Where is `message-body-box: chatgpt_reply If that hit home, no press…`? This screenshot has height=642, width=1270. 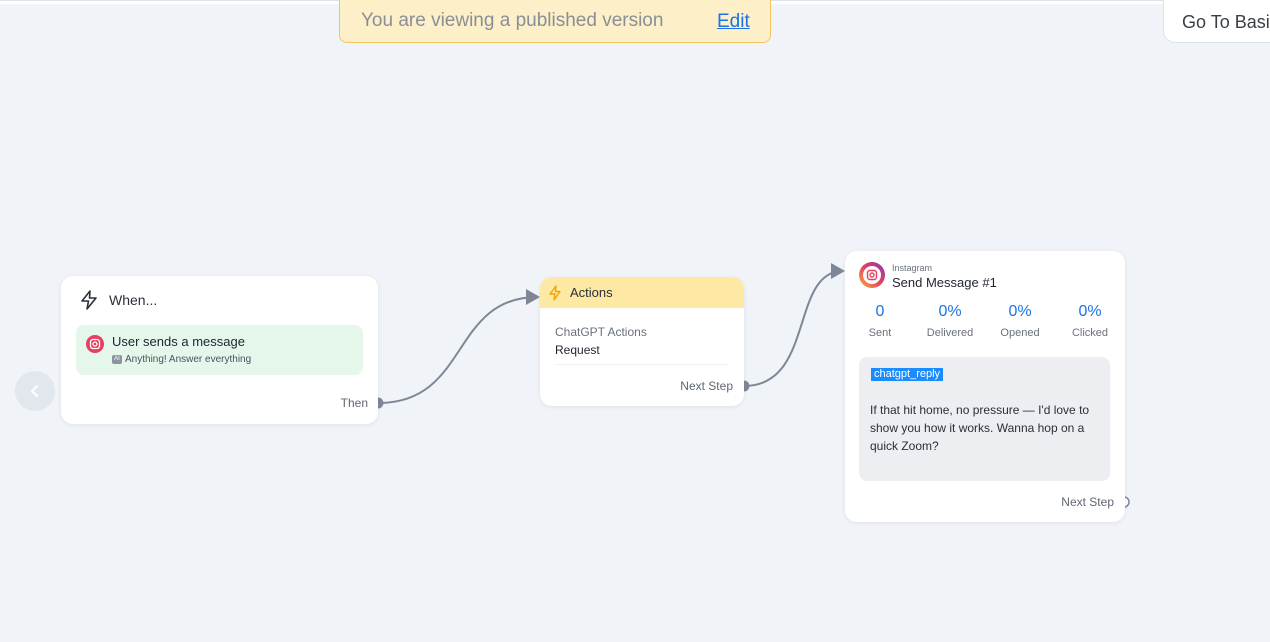 message-body-box: chatgpt_reply If that hit home, no press… is located at coordinates (984, 419).